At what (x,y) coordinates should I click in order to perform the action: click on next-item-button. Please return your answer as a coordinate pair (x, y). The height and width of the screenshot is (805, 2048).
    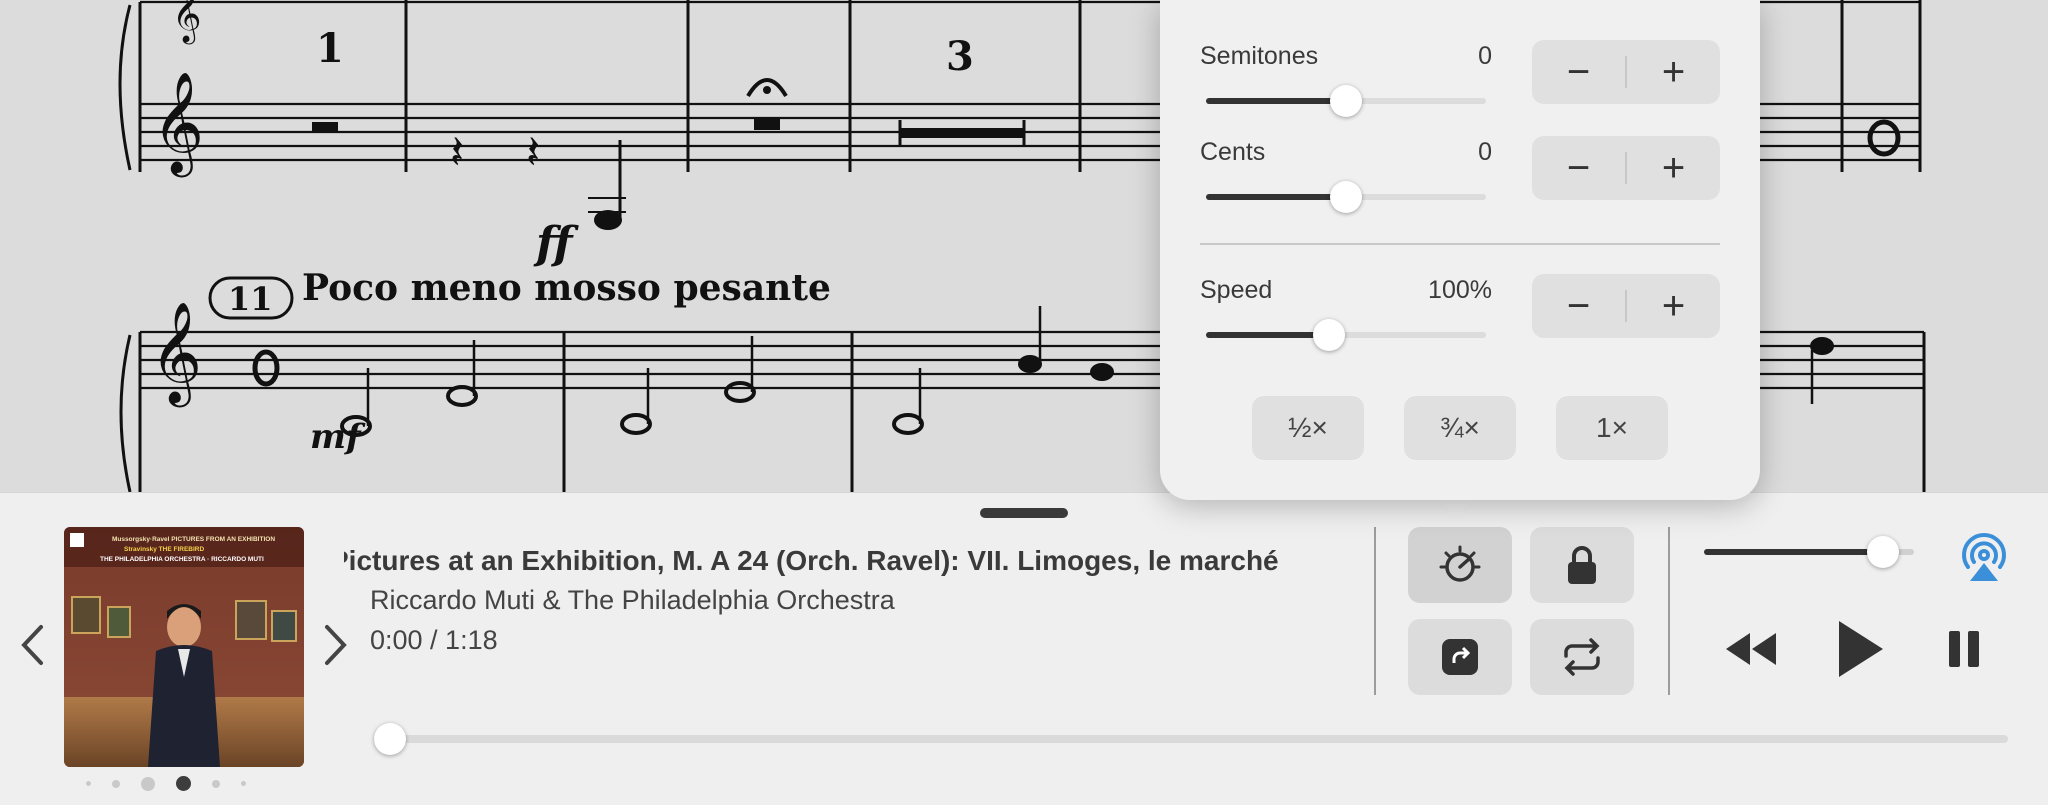
    Looking at the image, I should click on (336, 645).